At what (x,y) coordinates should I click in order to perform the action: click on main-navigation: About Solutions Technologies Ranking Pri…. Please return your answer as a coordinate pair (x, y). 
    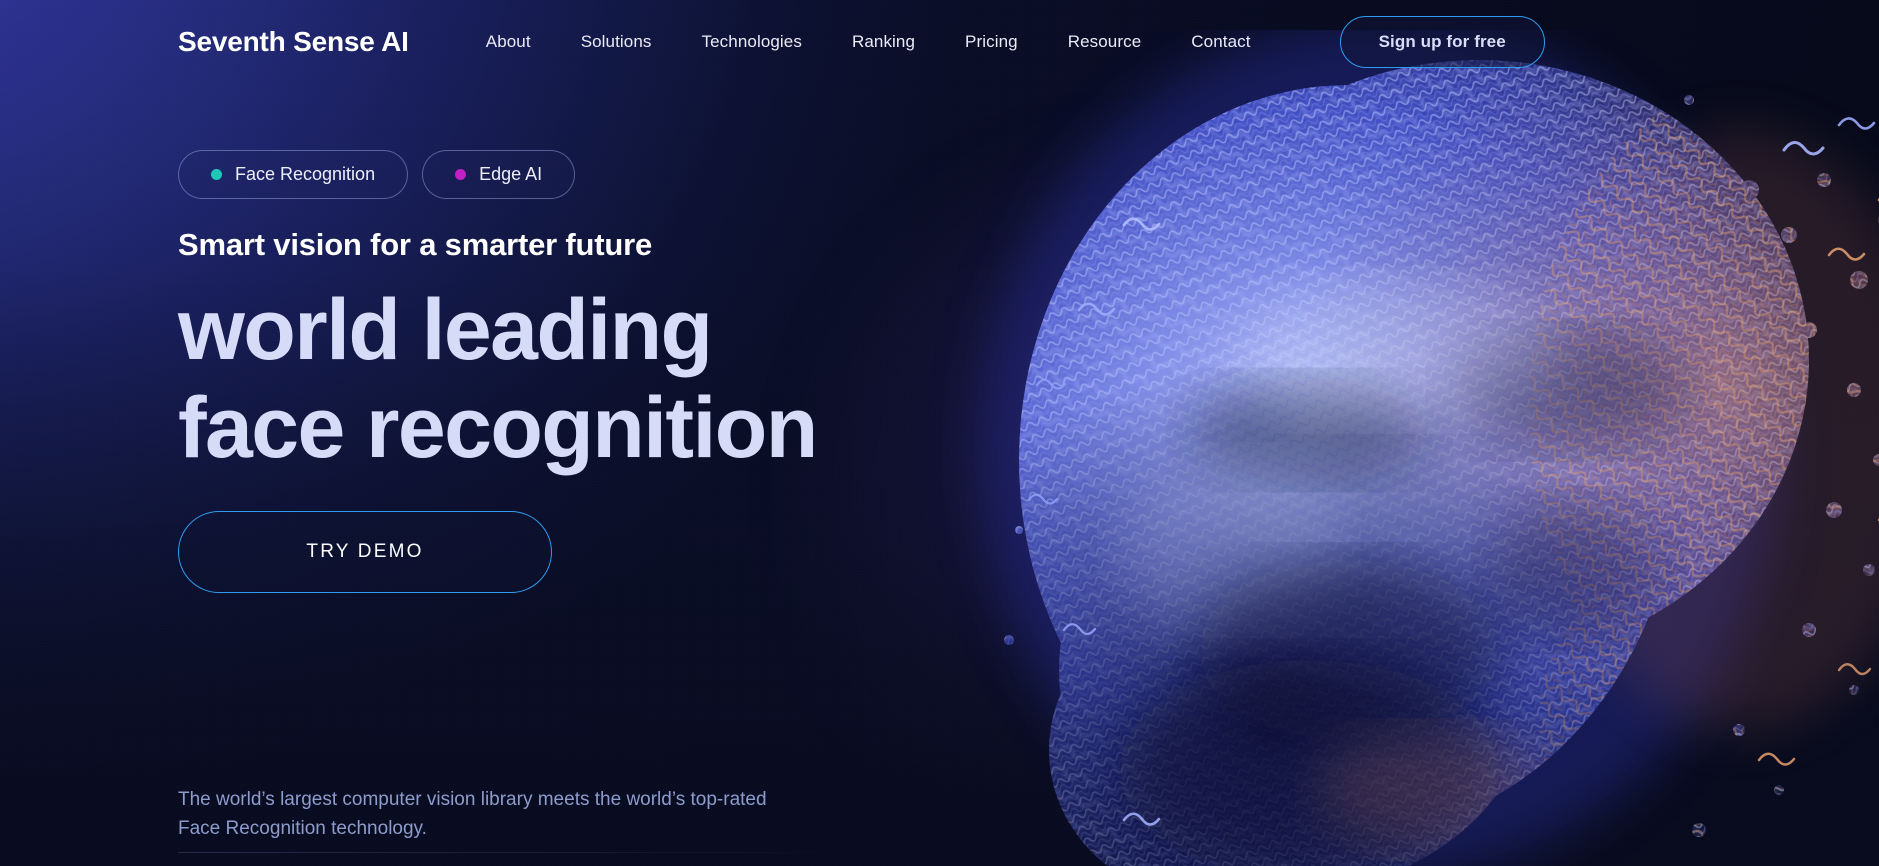
    Looking at the image, I should click on (868, 42).